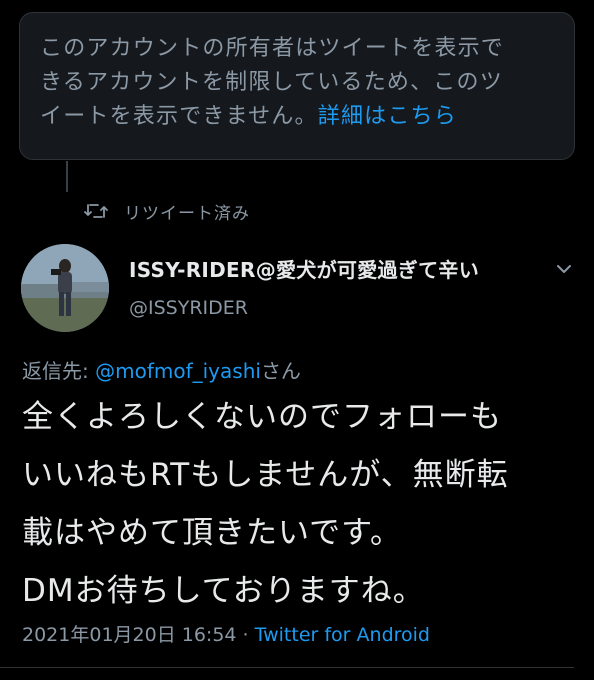 The height and width of the screenshot is (680, 594). What do you see at coordinates (272, 48) in the screenshot?
I see `notice-line-1: このアカウントの所有者はツイートを表示で` at bounding box center [272, 48].